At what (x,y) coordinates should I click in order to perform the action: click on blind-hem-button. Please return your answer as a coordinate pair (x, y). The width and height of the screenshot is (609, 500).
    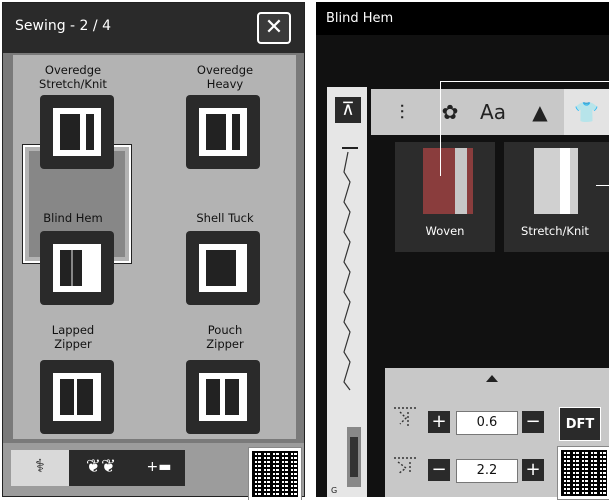
    Looking at the image, I should click on (77, 268).